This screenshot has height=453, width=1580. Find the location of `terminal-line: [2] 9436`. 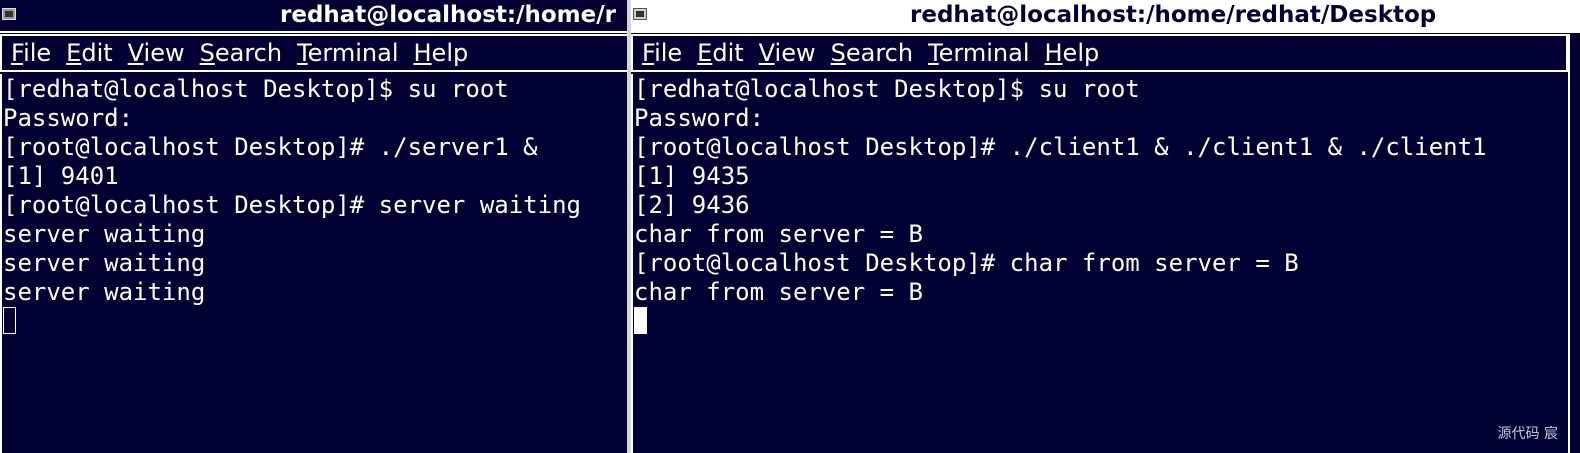

terminal-line: [2] 9436 is located at coordinates (692, 205).